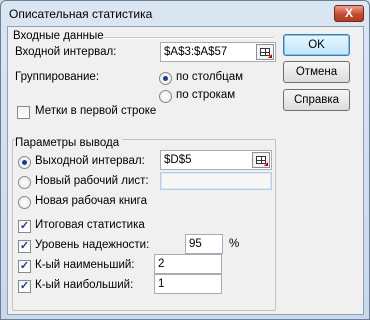  I want to click on kth-smallest-value: 2, so click(161, 264).